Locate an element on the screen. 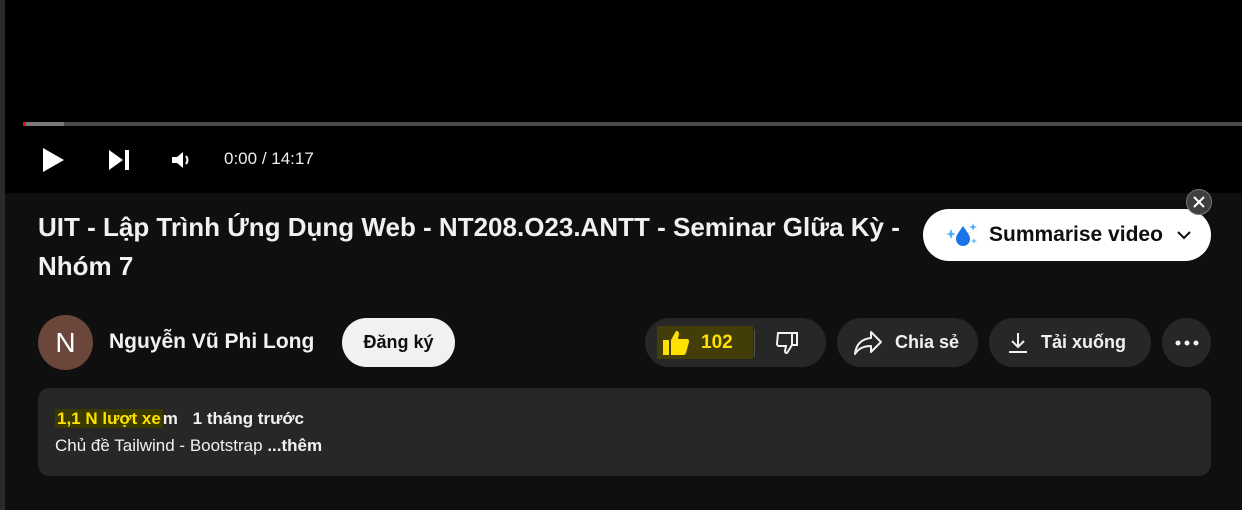 This screenshot has height=510, width=1242. volume-button is located at coordinates (181, 160).